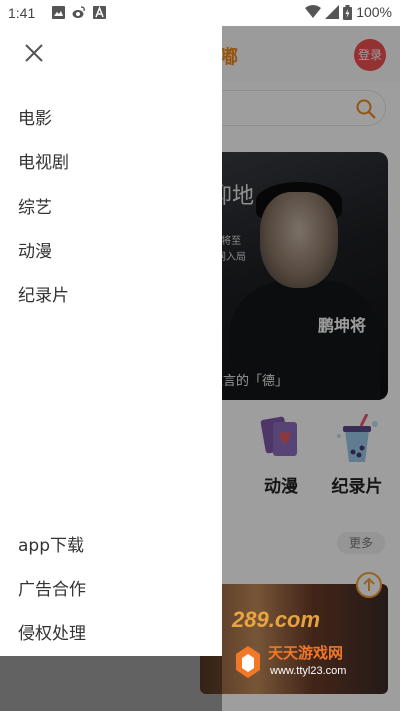 The width and height of the screenshot is (400, 711). Describe the element at coordinates (78, 12) in the screenshot. I see `weibo-icon` at that location.